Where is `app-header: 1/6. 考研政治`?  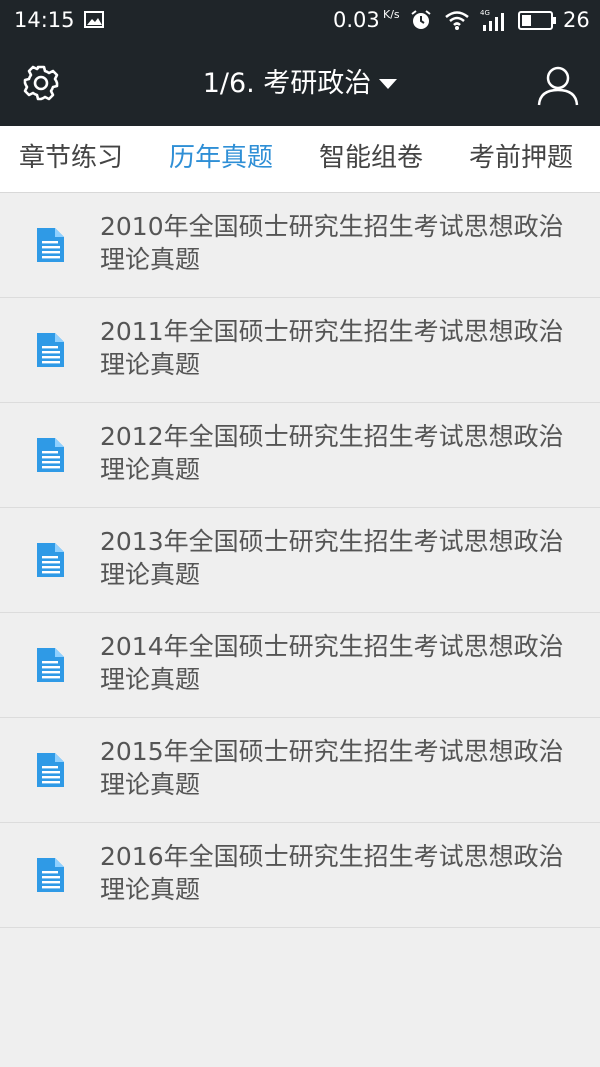
app-header: 1/6. 考研政治 is located at coordinates (300, 84).